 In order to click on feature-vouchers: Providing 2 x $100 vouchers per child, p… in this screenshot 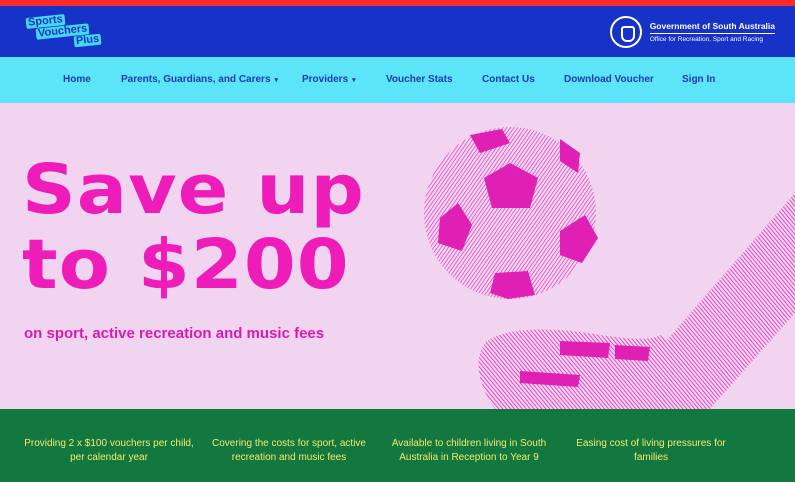, I will do `click(109, 450)`.